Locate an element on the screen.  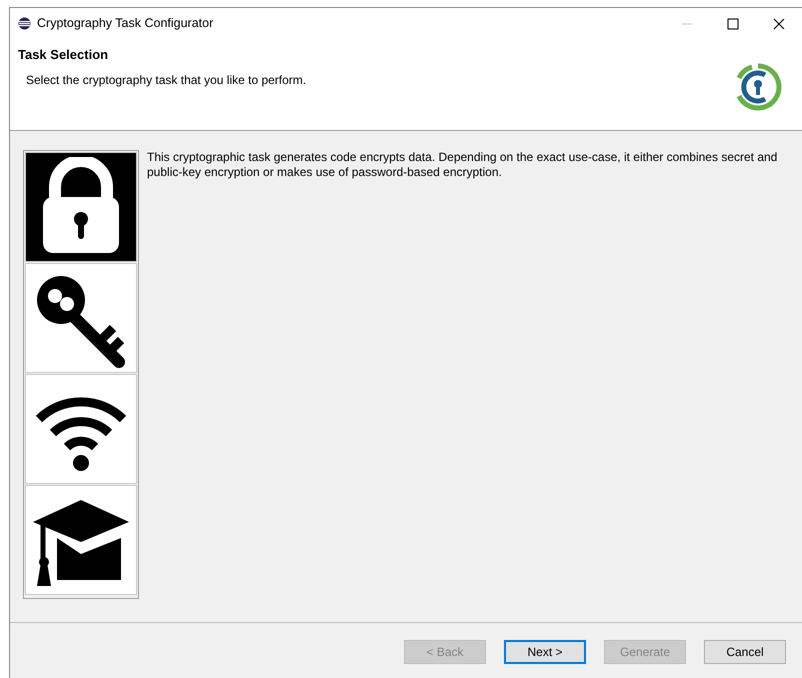
logo-icon is located at coordinates (758, 87).